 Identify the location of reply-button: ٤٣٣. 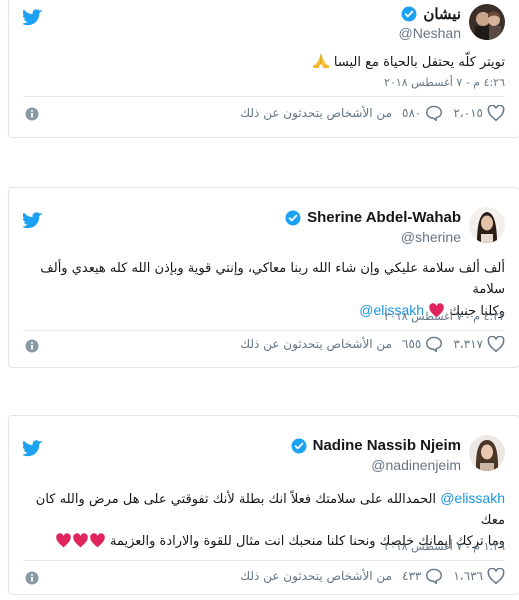
(422, 576).